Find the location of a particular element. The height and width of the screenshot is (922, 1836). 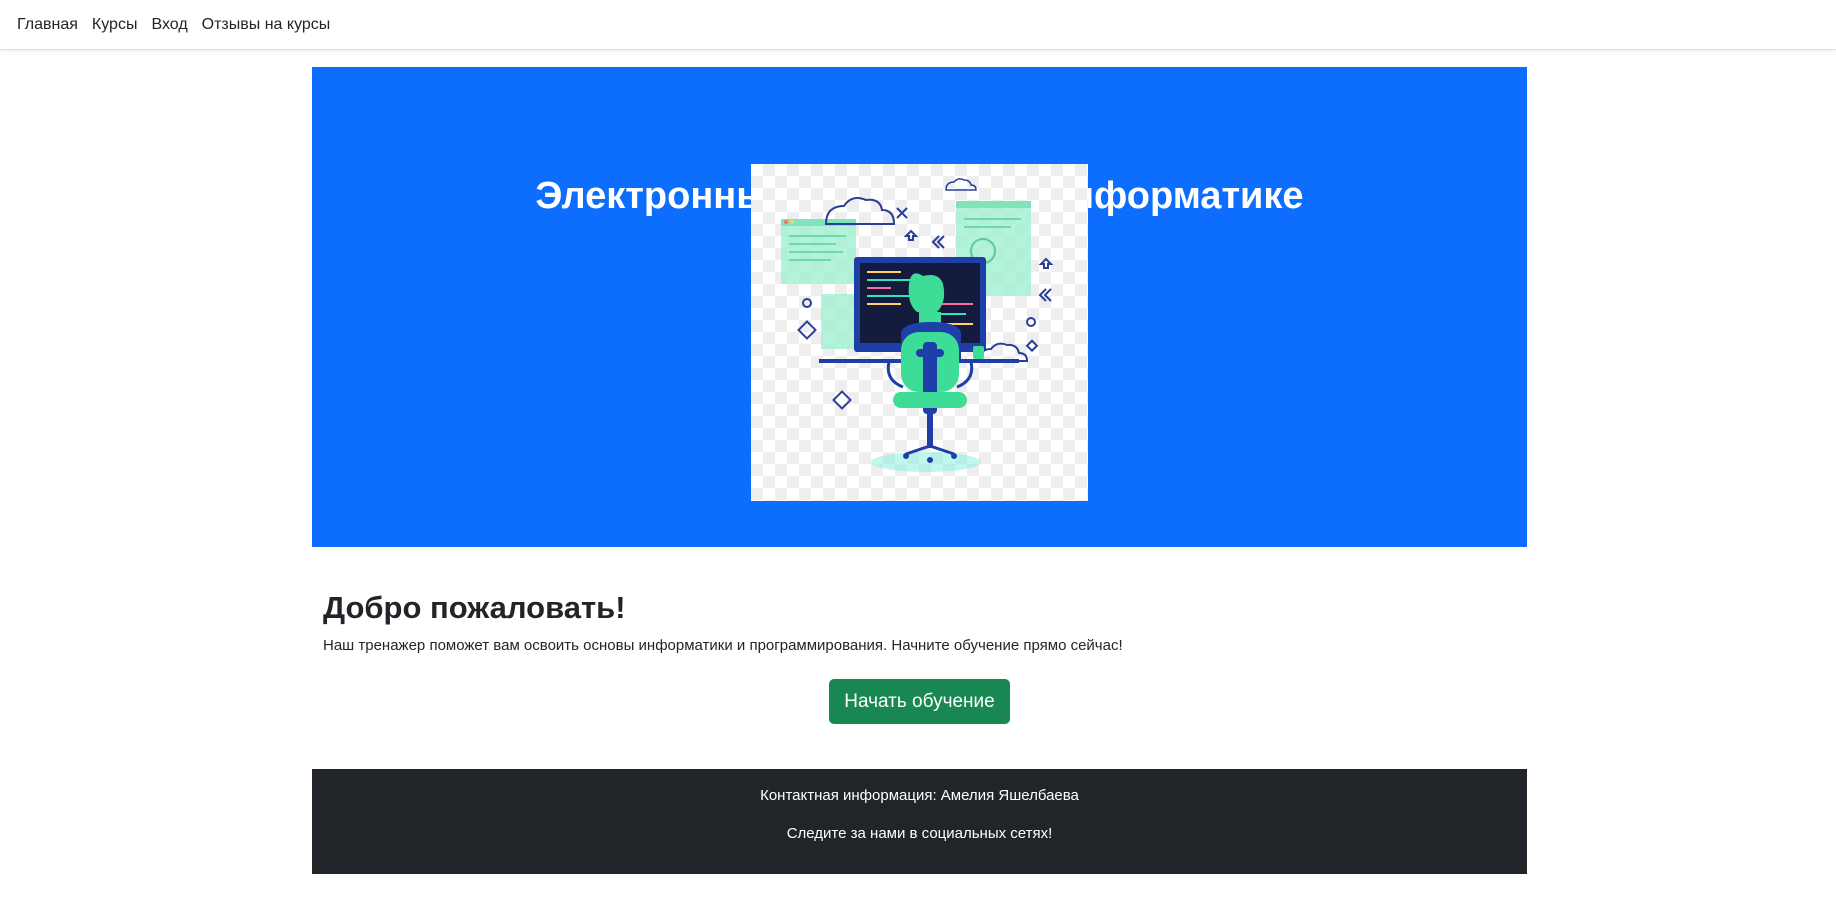

footer-social: Следите за нами в социальных сетях! is located at coordinates (919, 833).